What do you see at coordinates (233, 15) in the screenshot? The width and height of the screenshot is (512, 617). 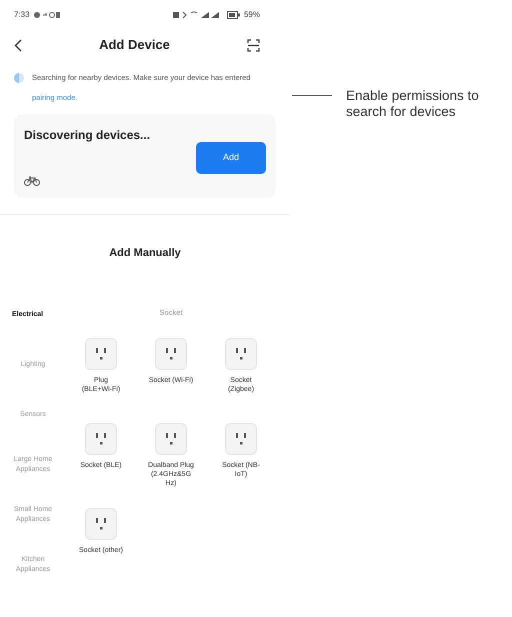 I see `battery-icon` at bounding box center [233, 15].